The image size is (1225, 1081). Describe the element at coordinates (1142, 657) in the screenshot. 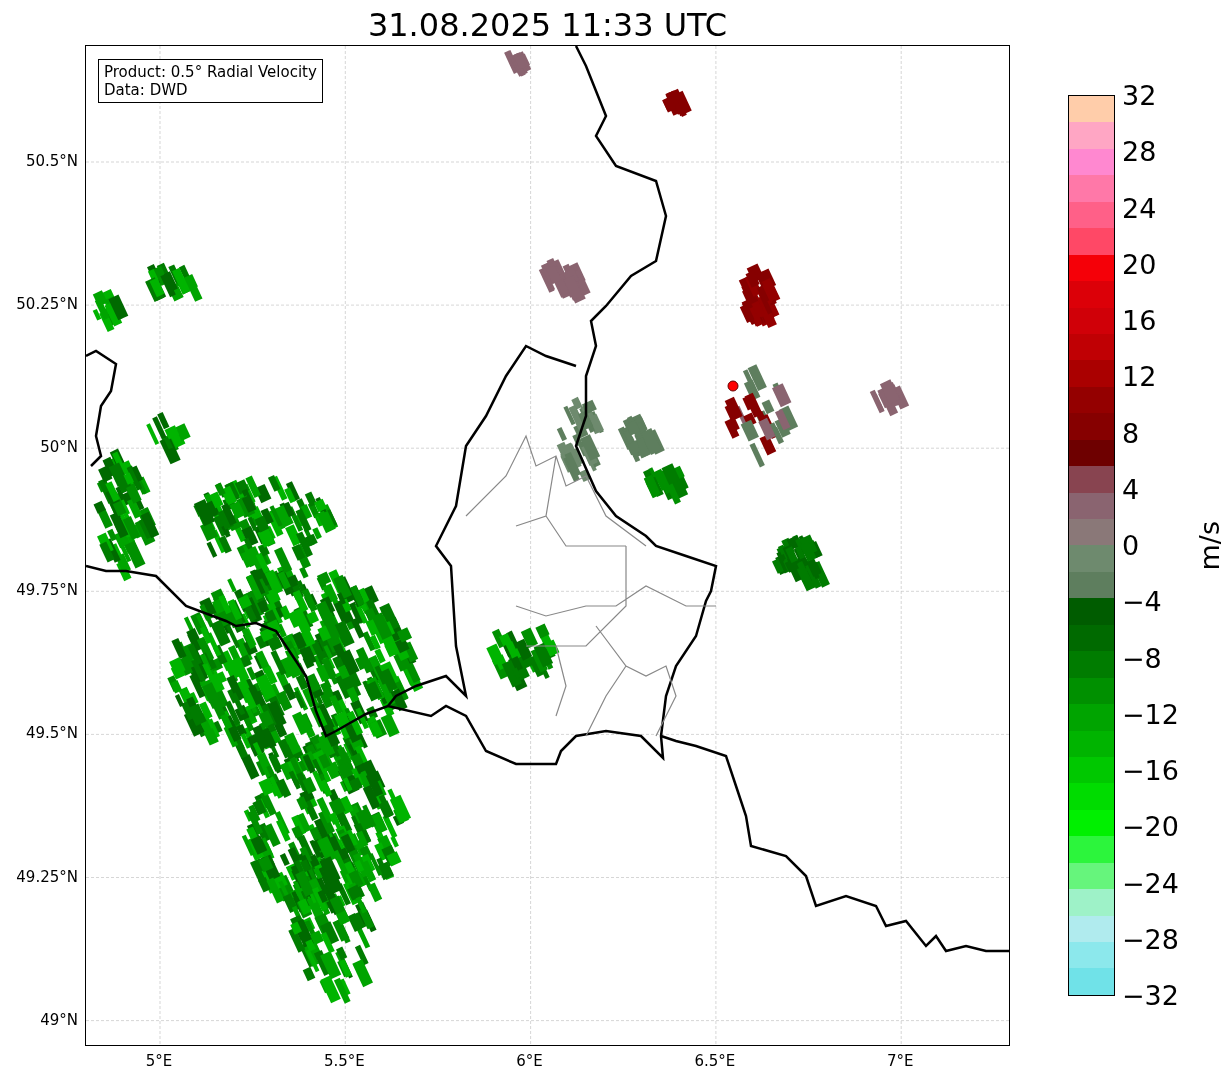

I see `colorbar-tick-label: −8` at that location.